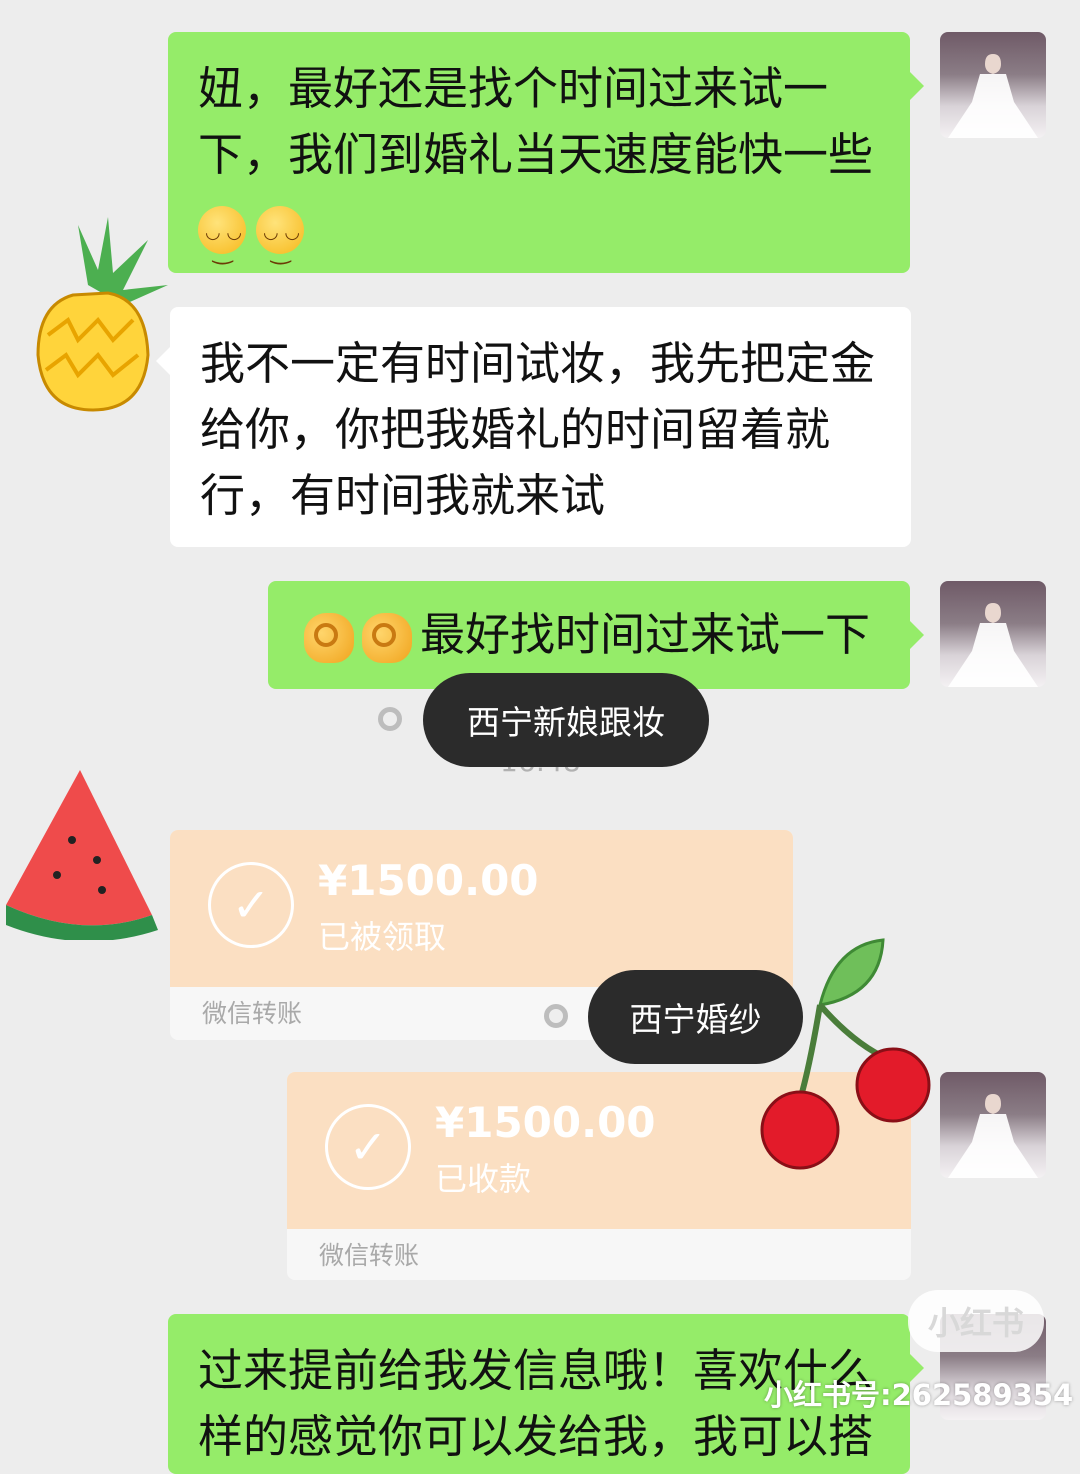  I want to click on watermelon-icon, so click(82, 856).